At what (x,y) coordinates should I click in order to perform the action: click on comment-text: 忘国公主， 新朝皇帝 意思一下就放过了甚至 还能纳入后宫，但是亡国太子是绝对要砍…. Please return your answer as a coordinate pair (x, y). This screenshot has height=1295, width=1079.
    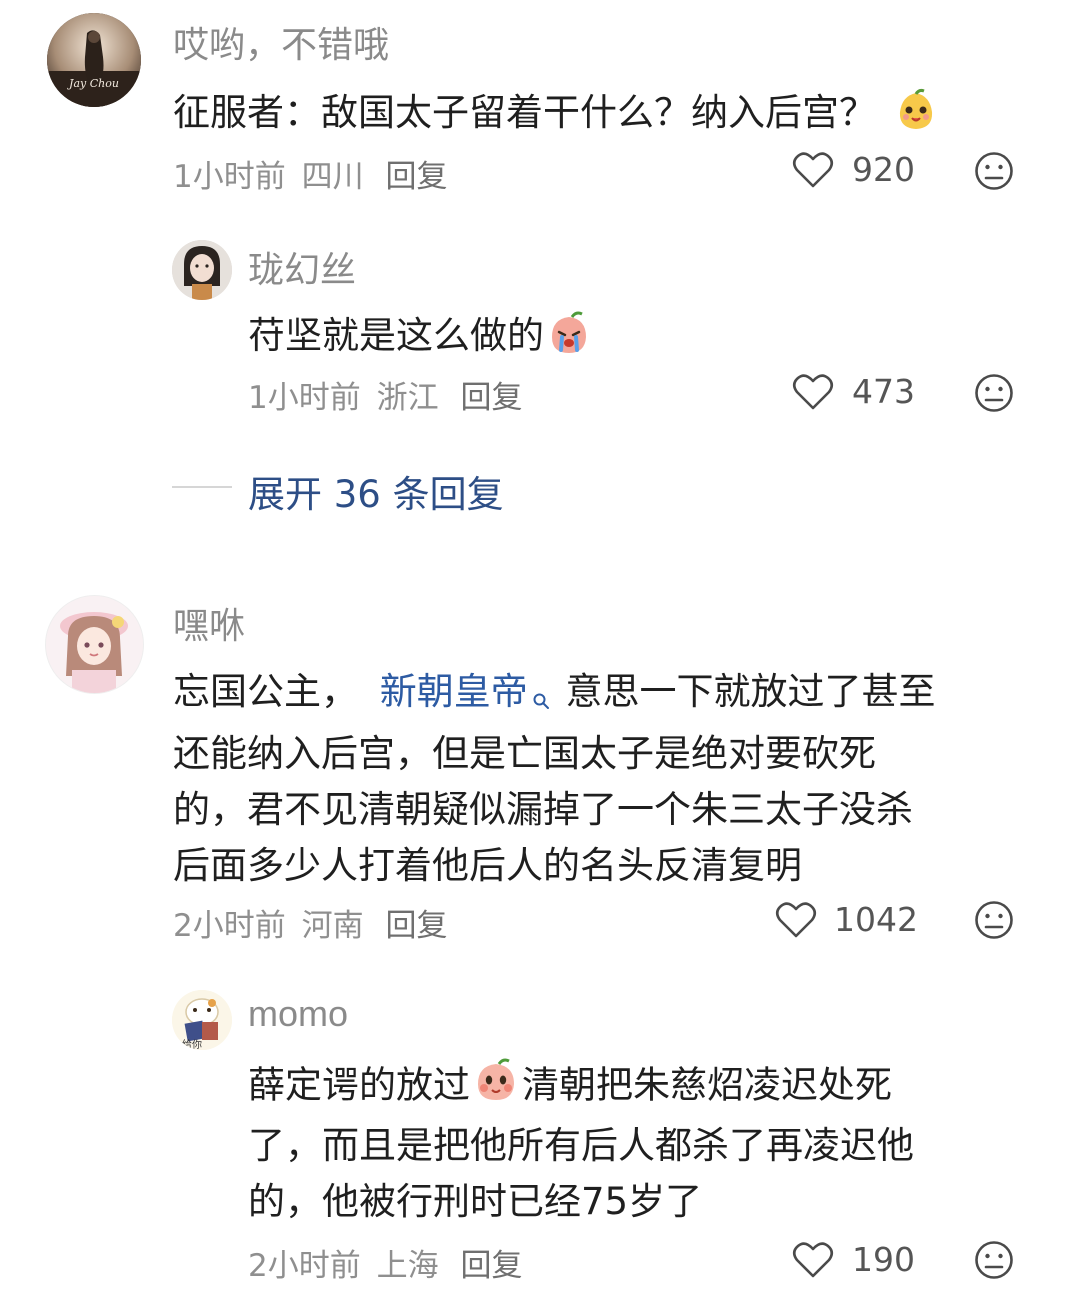
    Looking at the image, I should click on (554, 779).